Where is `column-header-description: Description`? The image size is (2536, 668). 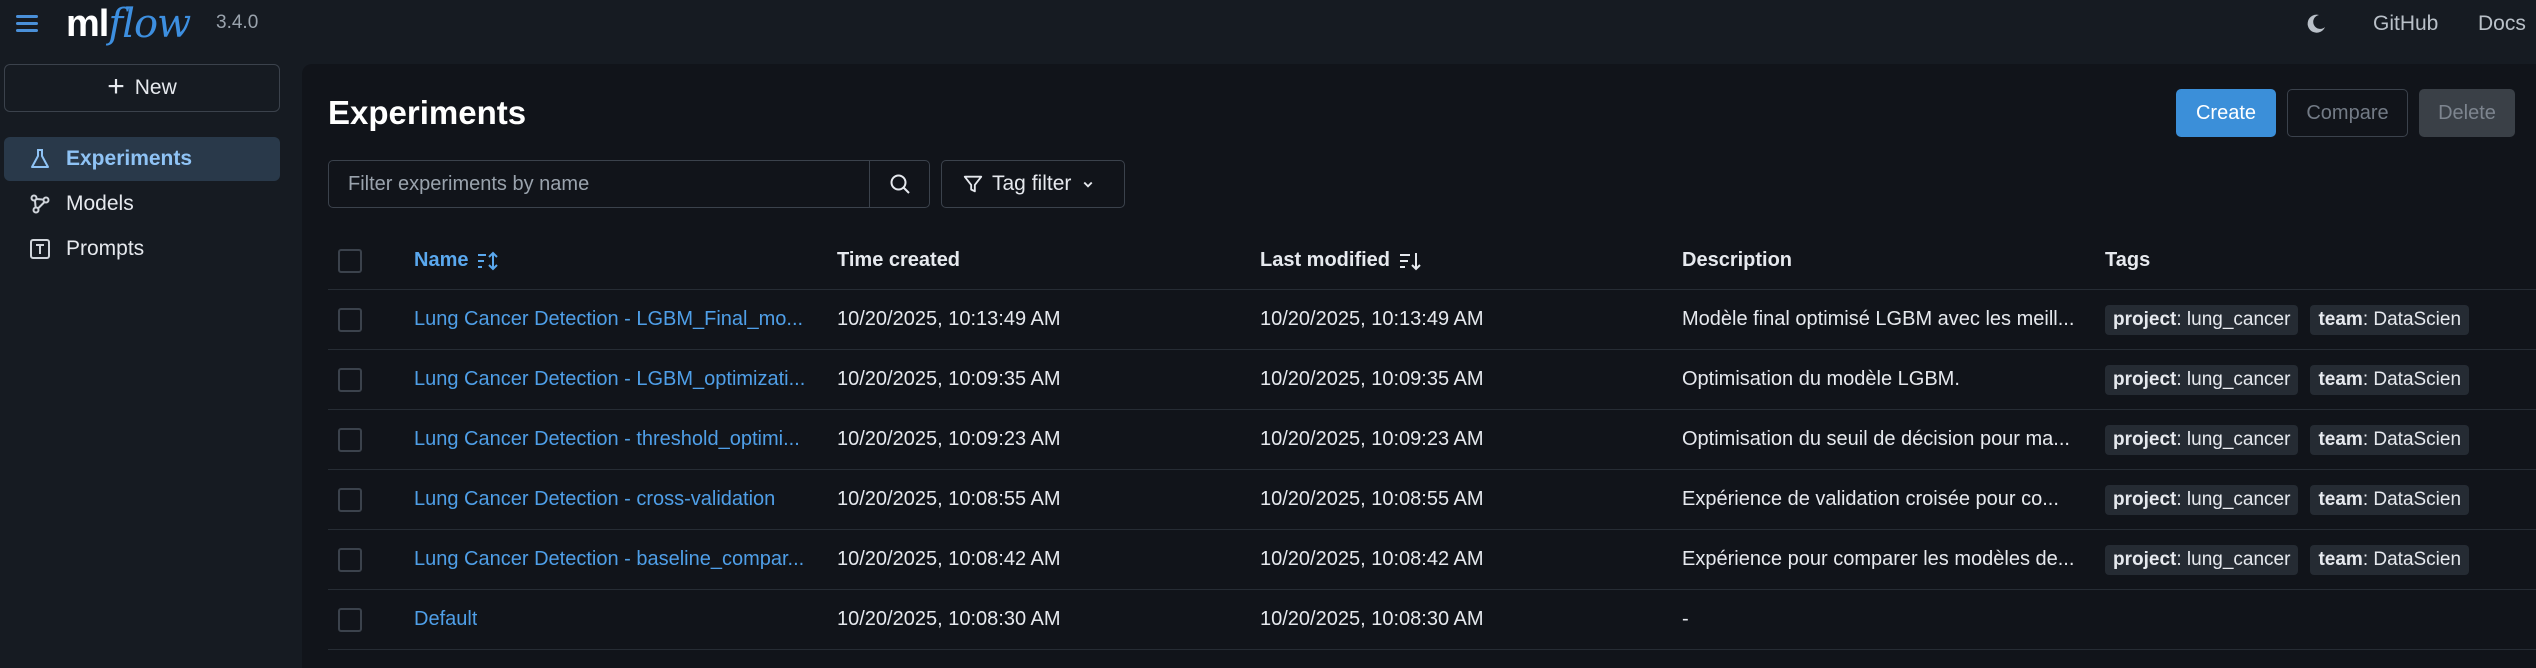
column-header-description: Description is located at coordinates (1737, 260).